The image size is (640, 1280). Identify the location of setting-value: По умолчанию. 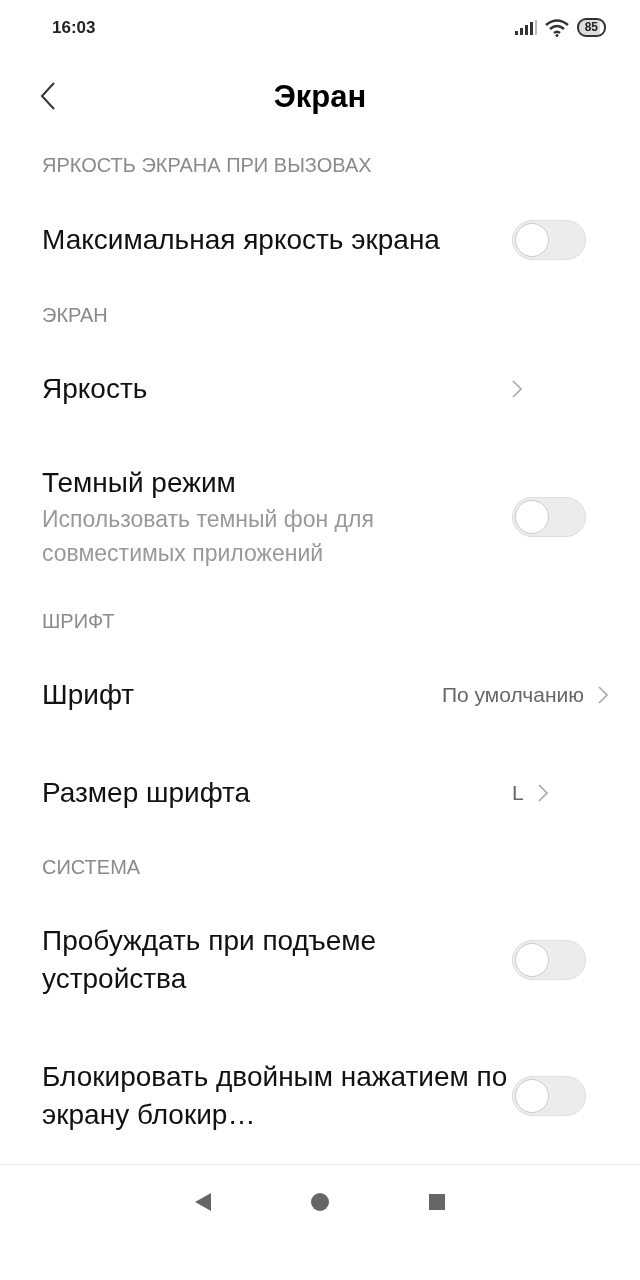
(512, 695).